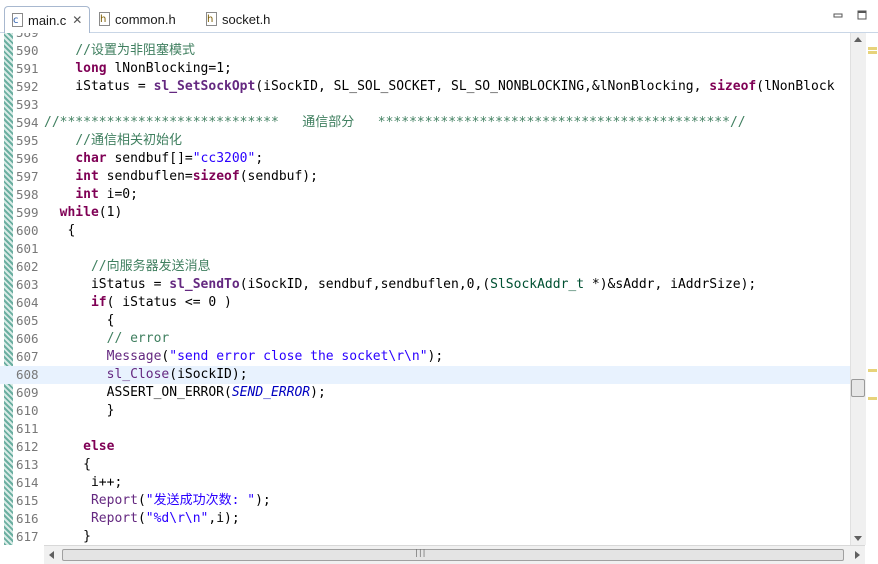 The image size is (878, 564). I want to click on line-number: 607, so click(27, 356).